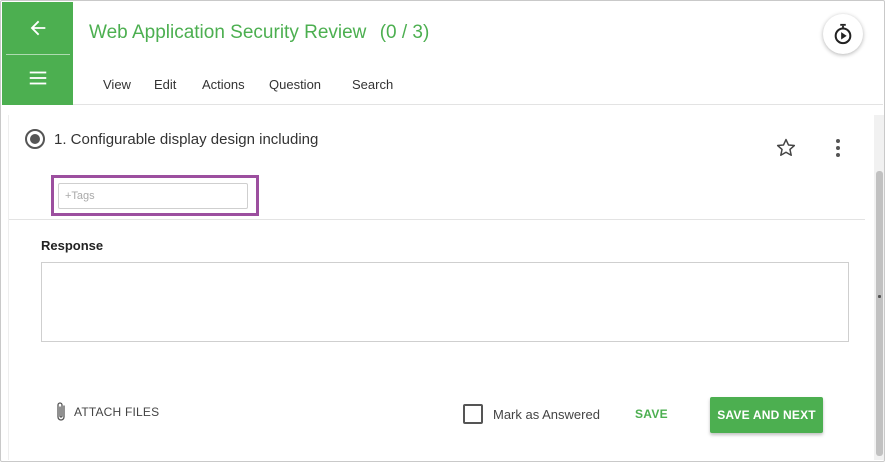 The width and height of the screenshot is (885, 462). Describe the element at coordinates (186, 139) in the screenshot. I see `question-text: 1. Configurable display design including` at that location.